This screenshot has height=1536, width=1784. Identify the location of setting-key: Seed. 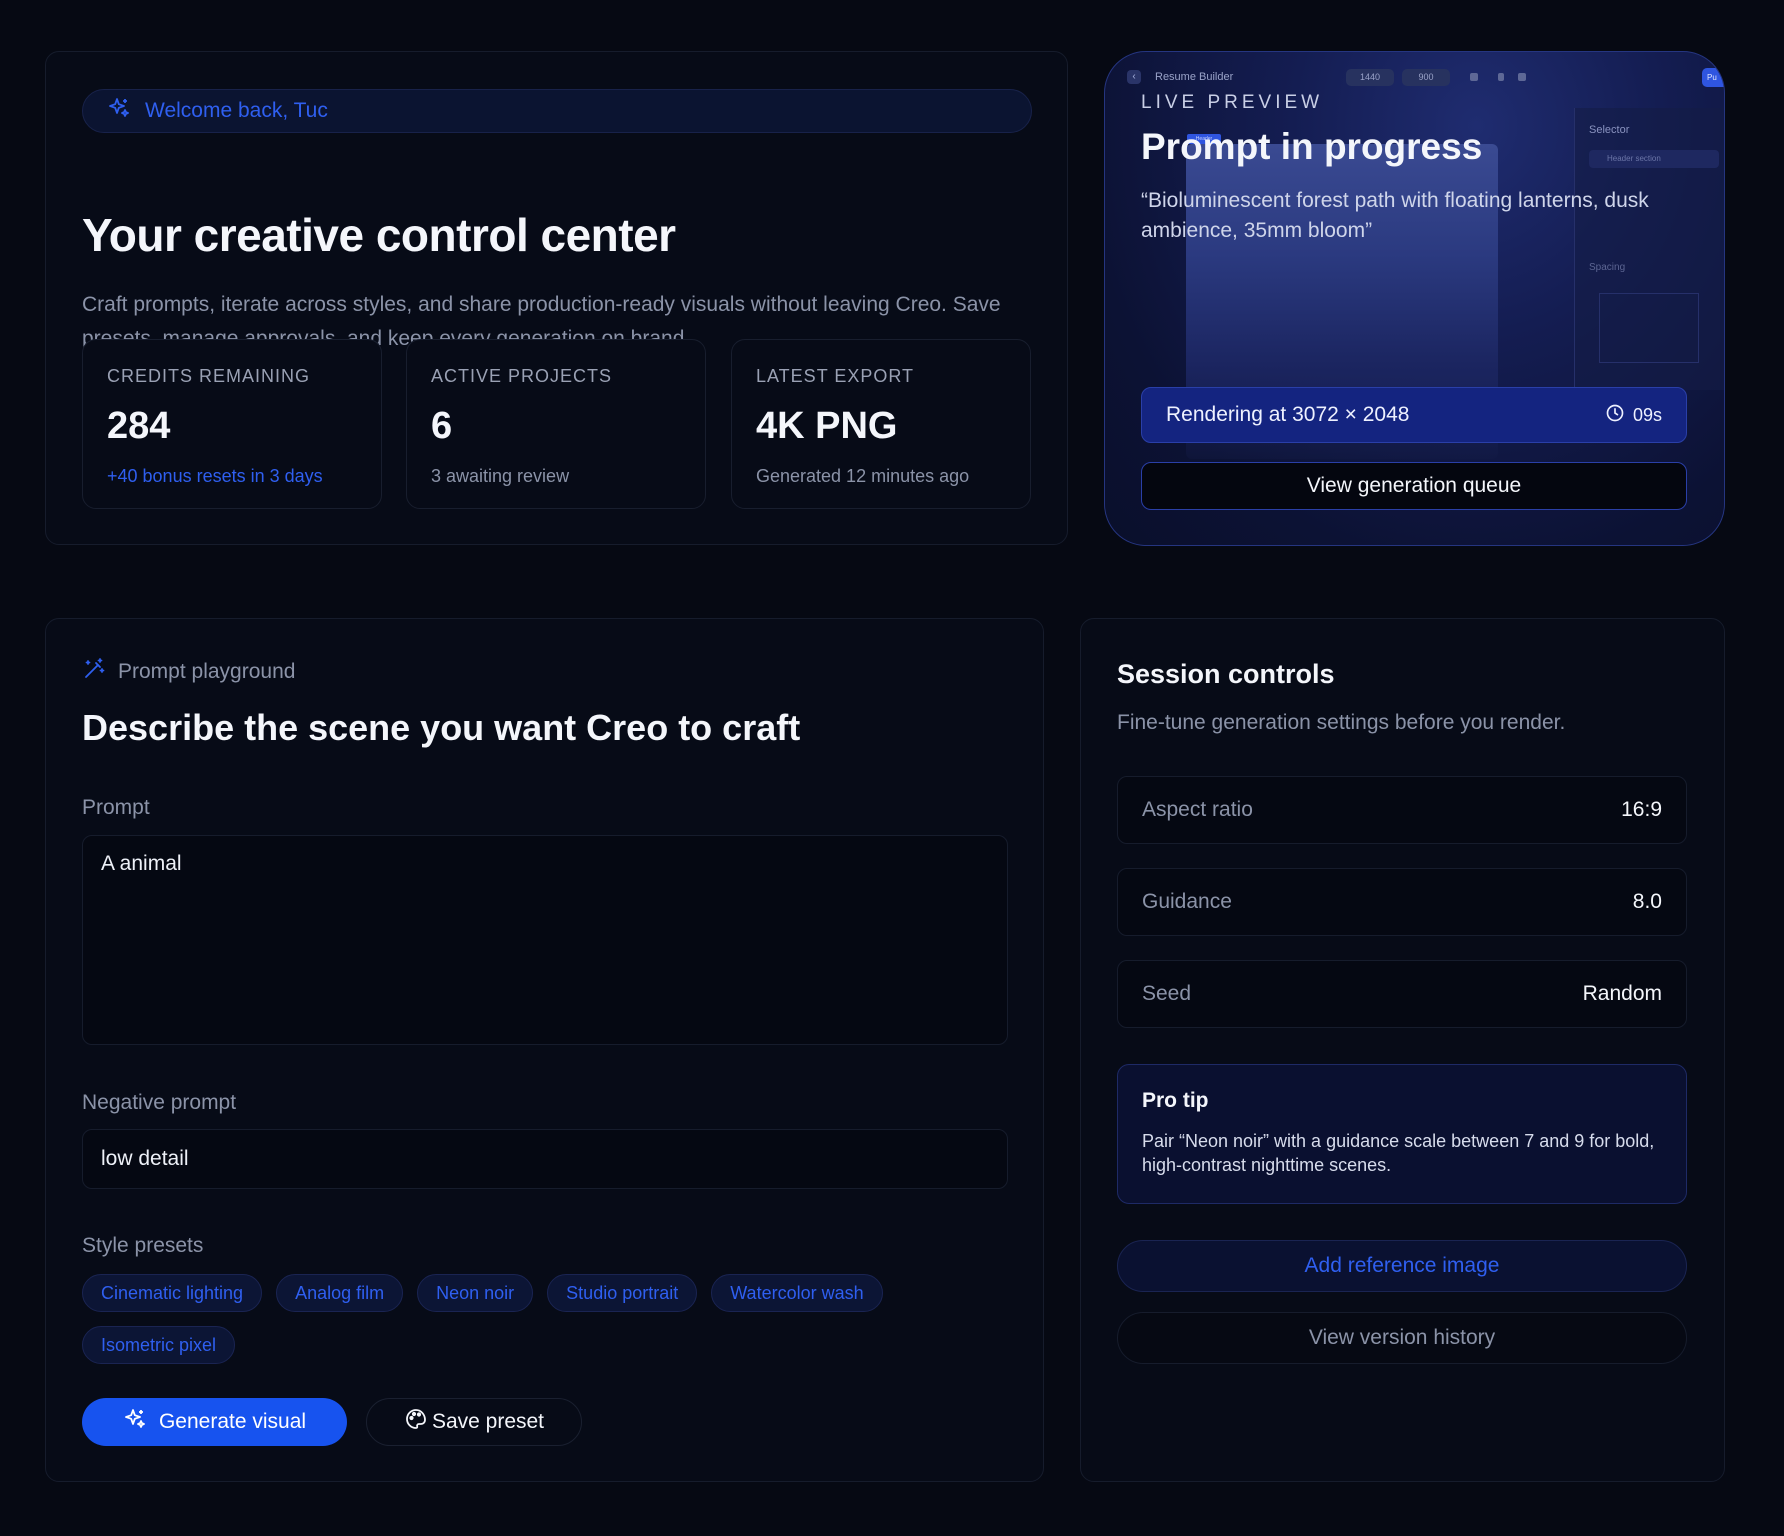
(1167, 993).